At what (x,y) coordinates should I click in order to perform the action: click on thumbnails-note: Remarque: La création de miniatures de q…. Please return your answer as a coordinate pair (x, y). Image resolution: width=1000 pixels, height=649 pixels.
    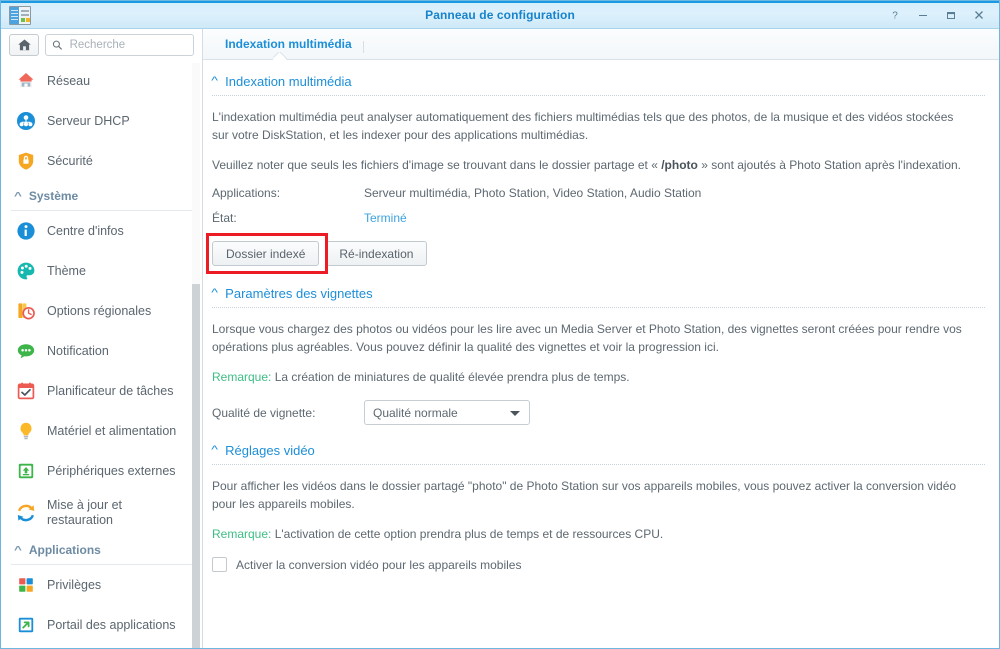
    Looking at the image, I should click on (598, 377).